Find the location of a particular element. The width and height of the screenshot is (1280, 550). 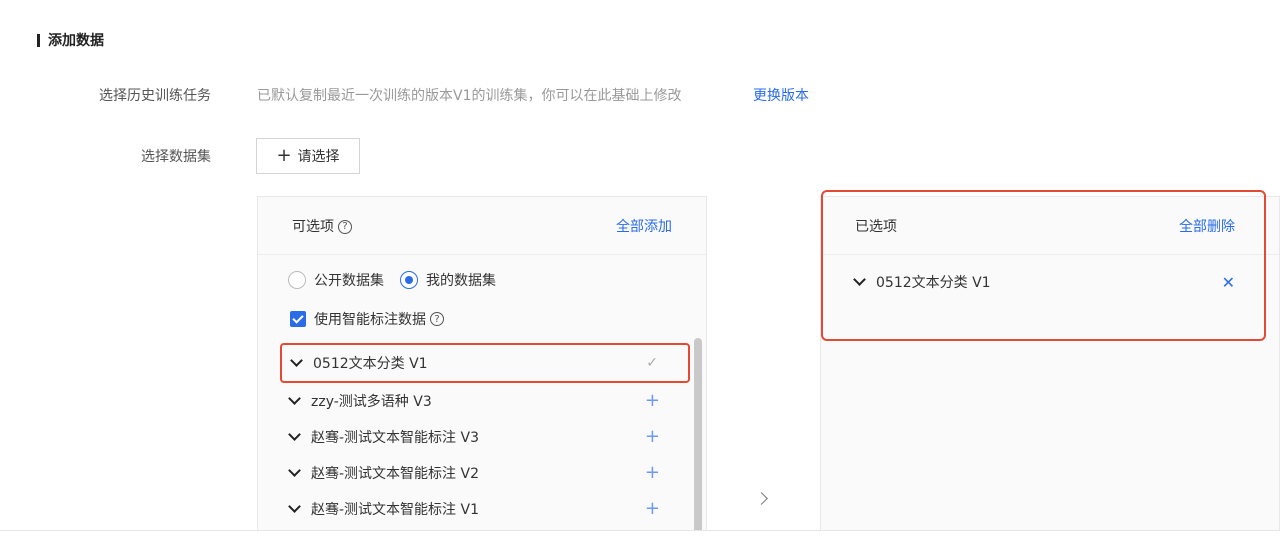

dataset-source-radios: 公开数据集 我的数据集 is located at coordinates (400, 280).